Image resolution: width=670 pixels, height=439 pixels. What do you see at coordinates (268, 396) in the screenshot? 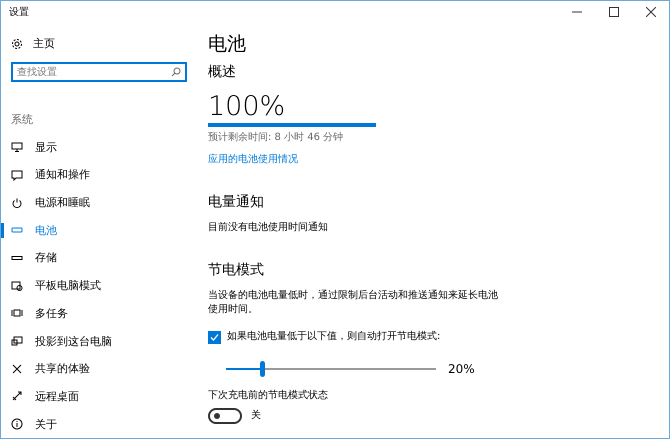
I see `status-label: 下次充电前的节电模式状态` at bounding box center [268, 396].